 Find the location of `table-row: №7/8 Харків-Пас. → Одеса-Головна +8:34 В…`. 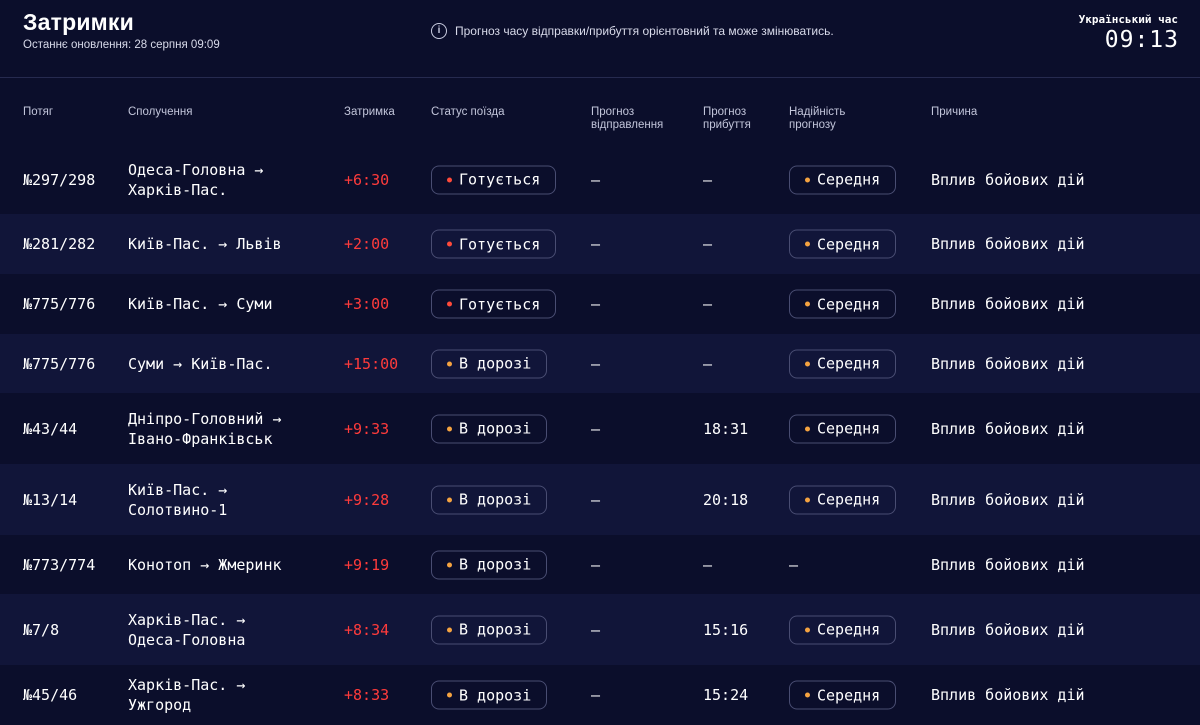

table-row: №7/8 Харків-Пас. → Одеса-Головна +8:34 В… is located at coordinates (600, 629).